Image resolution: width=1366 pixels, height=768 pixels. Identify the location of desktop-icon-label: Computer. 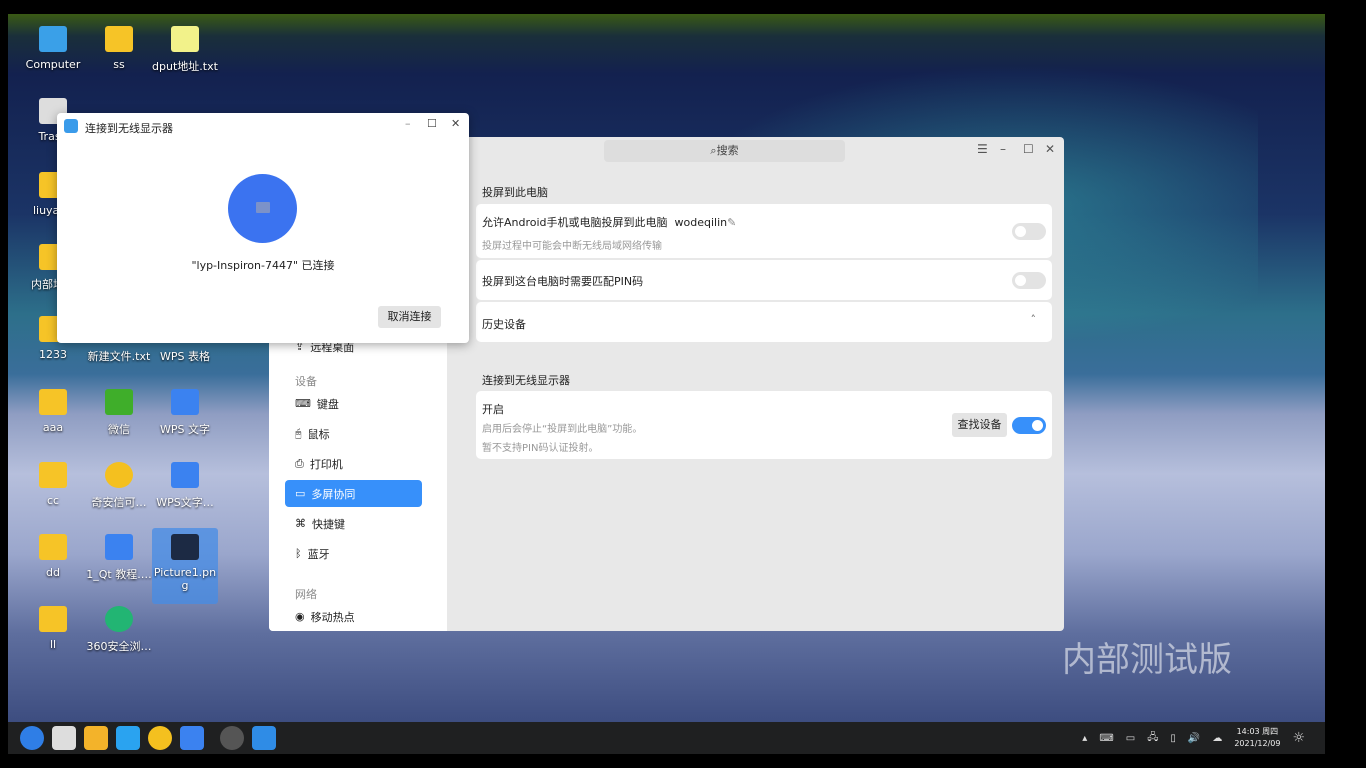
(53, 64).